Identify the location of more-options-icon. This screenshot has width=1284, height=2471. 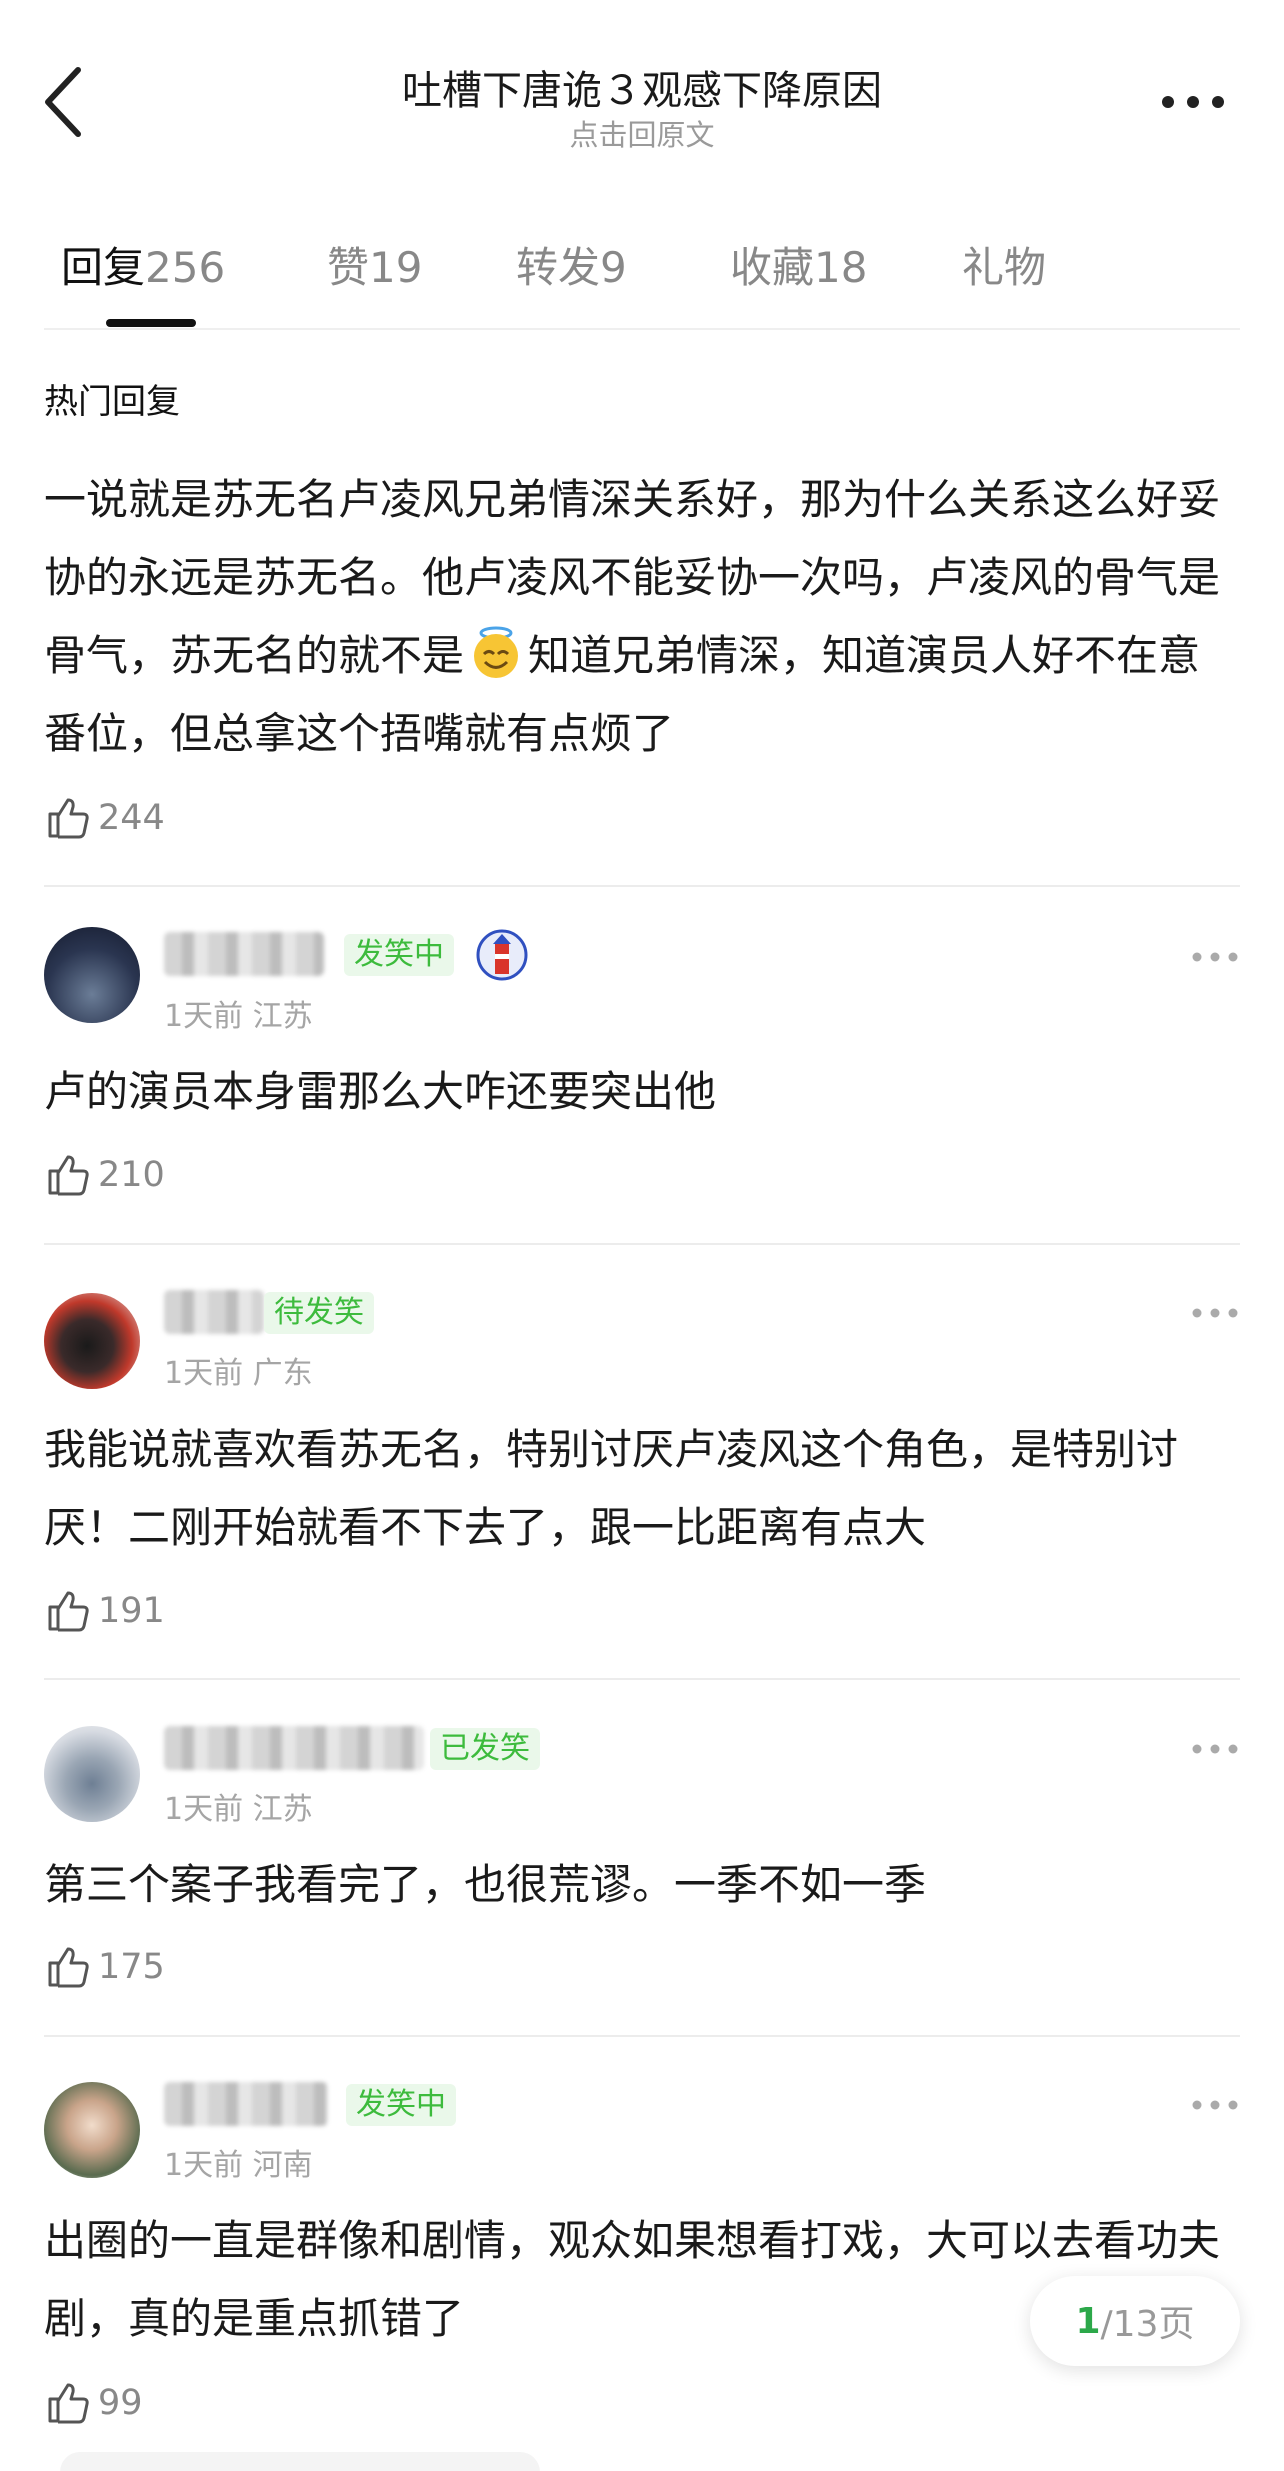
(1193, 102).